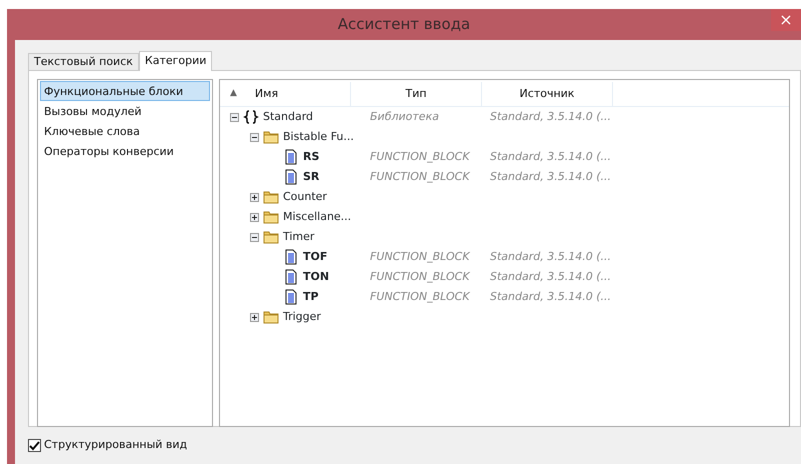 This screenshot has height=464, width=801. What do you see at coordinates (316, 276) in the screenshot?
I see `item-name: TON` at bounding box center [316, 276].